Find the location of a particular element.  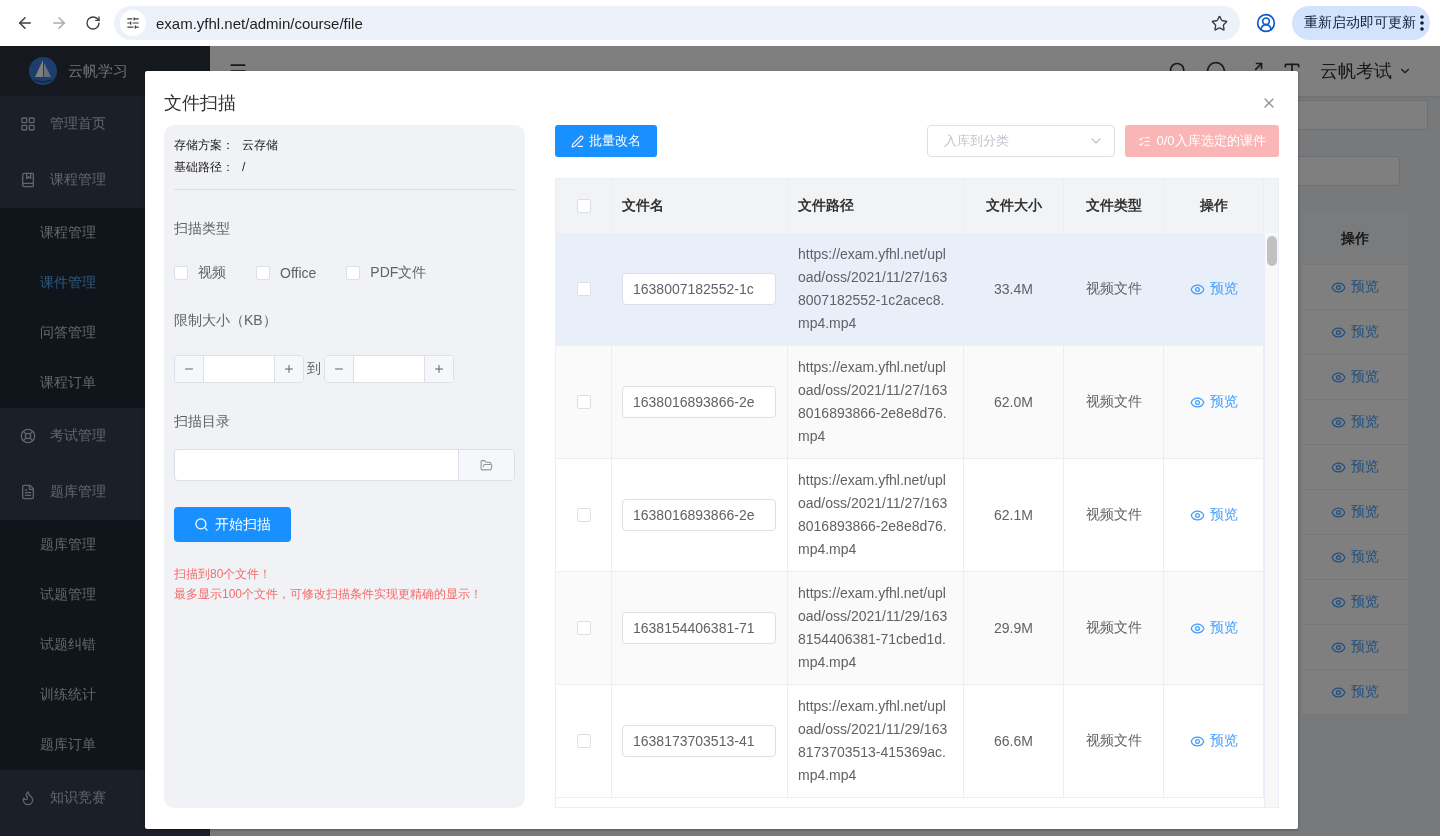

folder-button is located at coordinates (486, 465).